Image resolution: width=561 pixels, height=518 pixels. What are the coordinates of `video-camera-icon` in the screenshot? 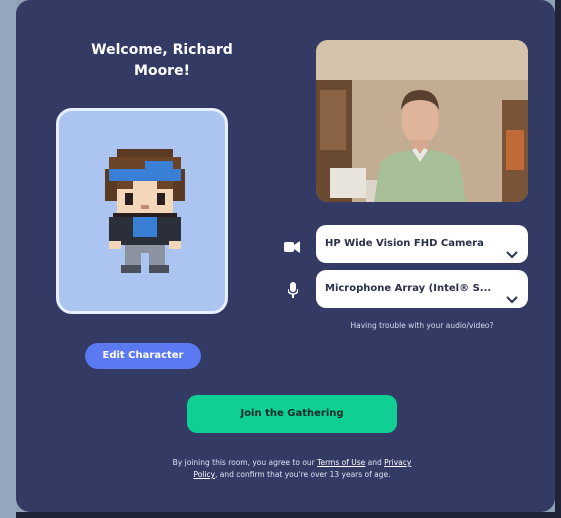 It's located at (292, 247).